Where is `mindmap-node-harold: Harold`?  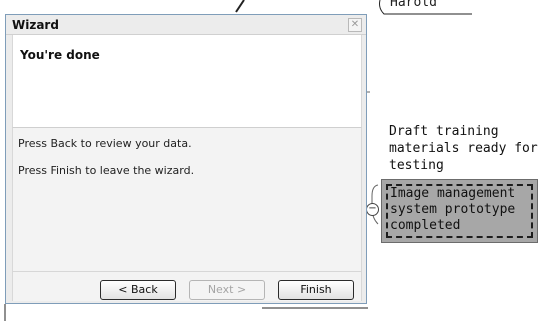
mindmap-node-harold: Harold is located at coordinates (413, 5).